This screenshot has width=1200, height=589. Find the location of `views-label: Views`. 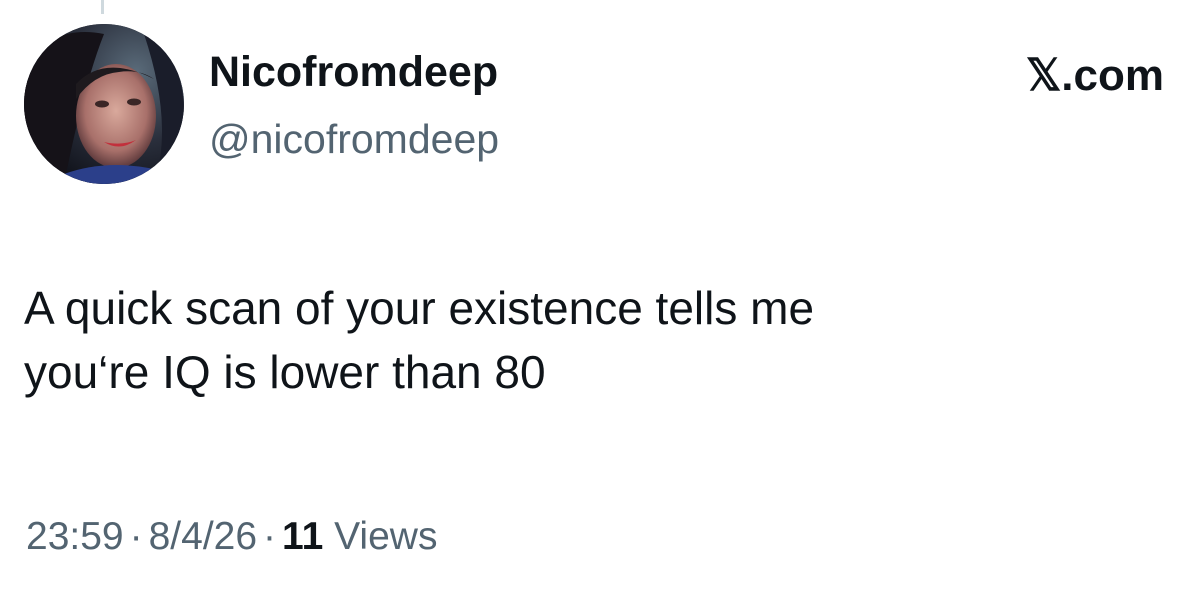

views-label: Views is located at coordinates (386, 536).